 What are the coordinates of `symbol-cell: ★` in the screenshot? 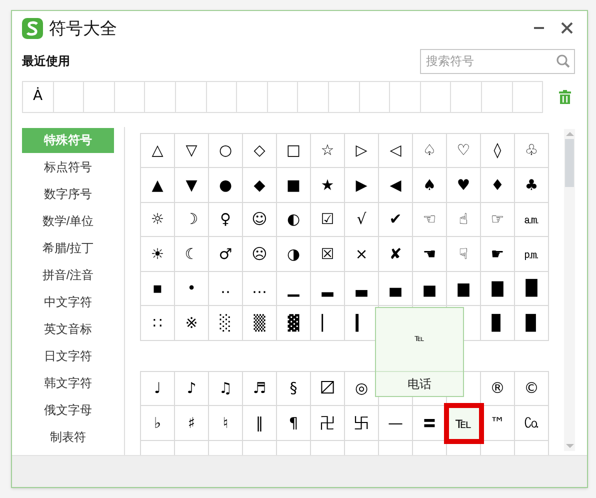 It's located at (328, 185).